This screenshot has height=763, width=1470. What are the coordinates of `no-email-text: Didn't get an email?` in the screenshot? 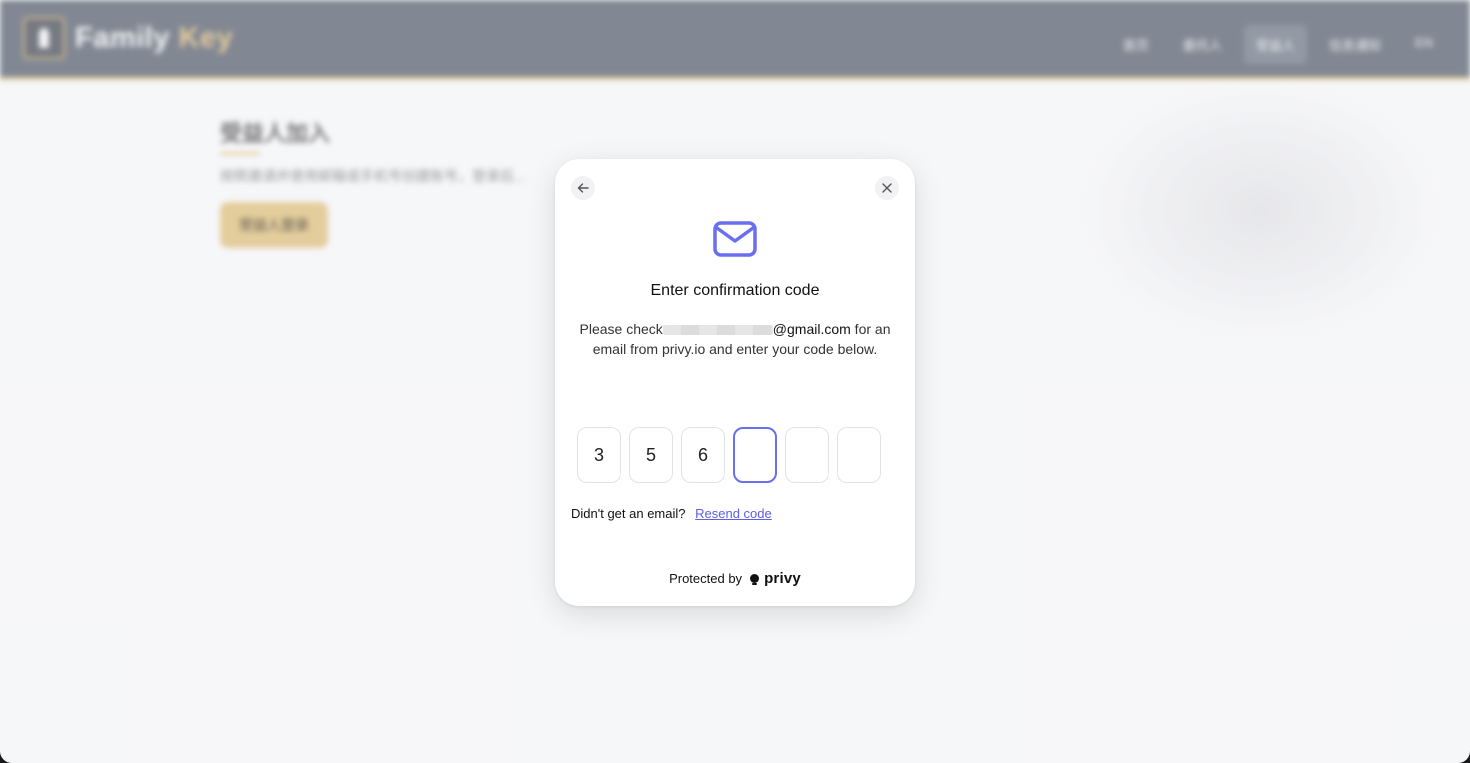 It's located at (628, 513).